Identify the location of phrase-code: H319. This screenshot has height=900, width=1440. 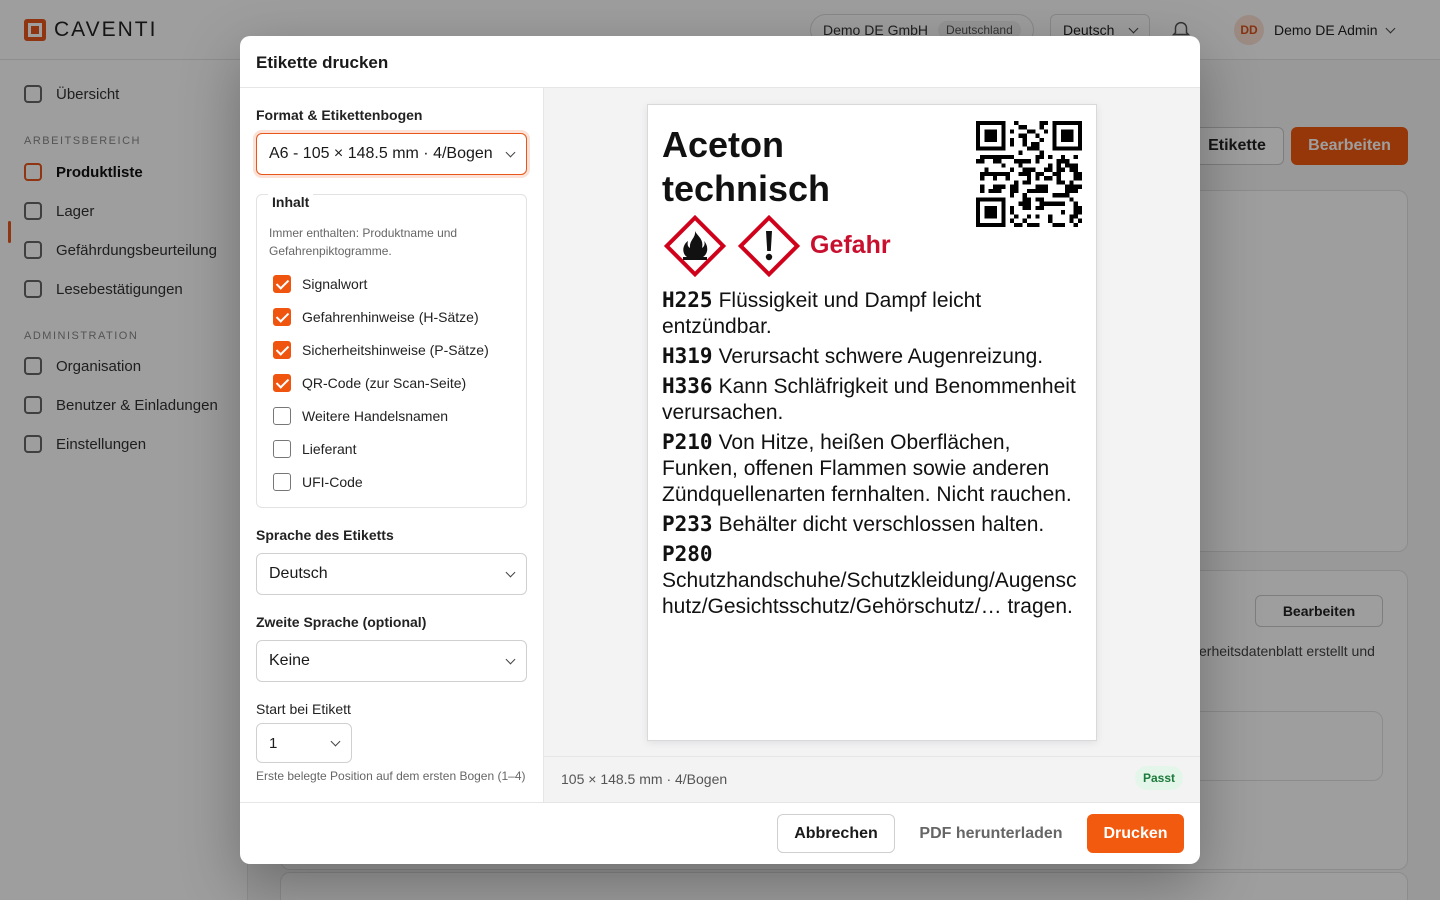
(687, 356).